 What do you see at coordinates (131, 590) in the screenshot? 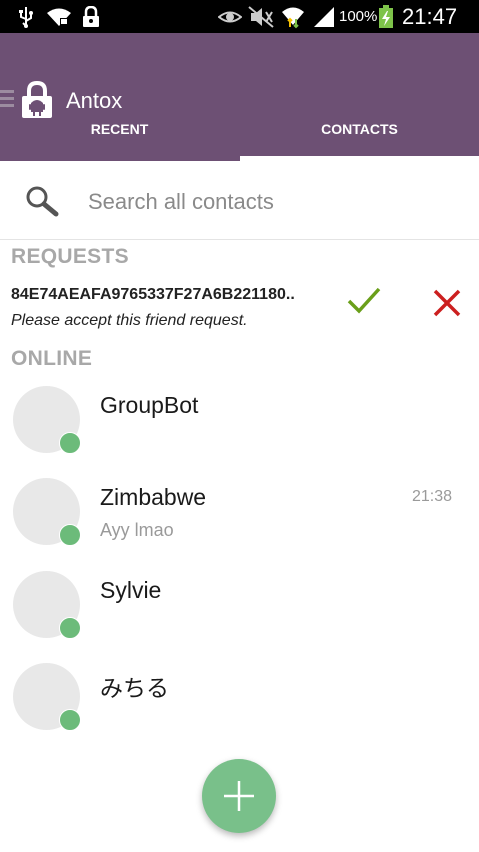
I see `contact-name: Sylvie` at bounding box center [131, 590].